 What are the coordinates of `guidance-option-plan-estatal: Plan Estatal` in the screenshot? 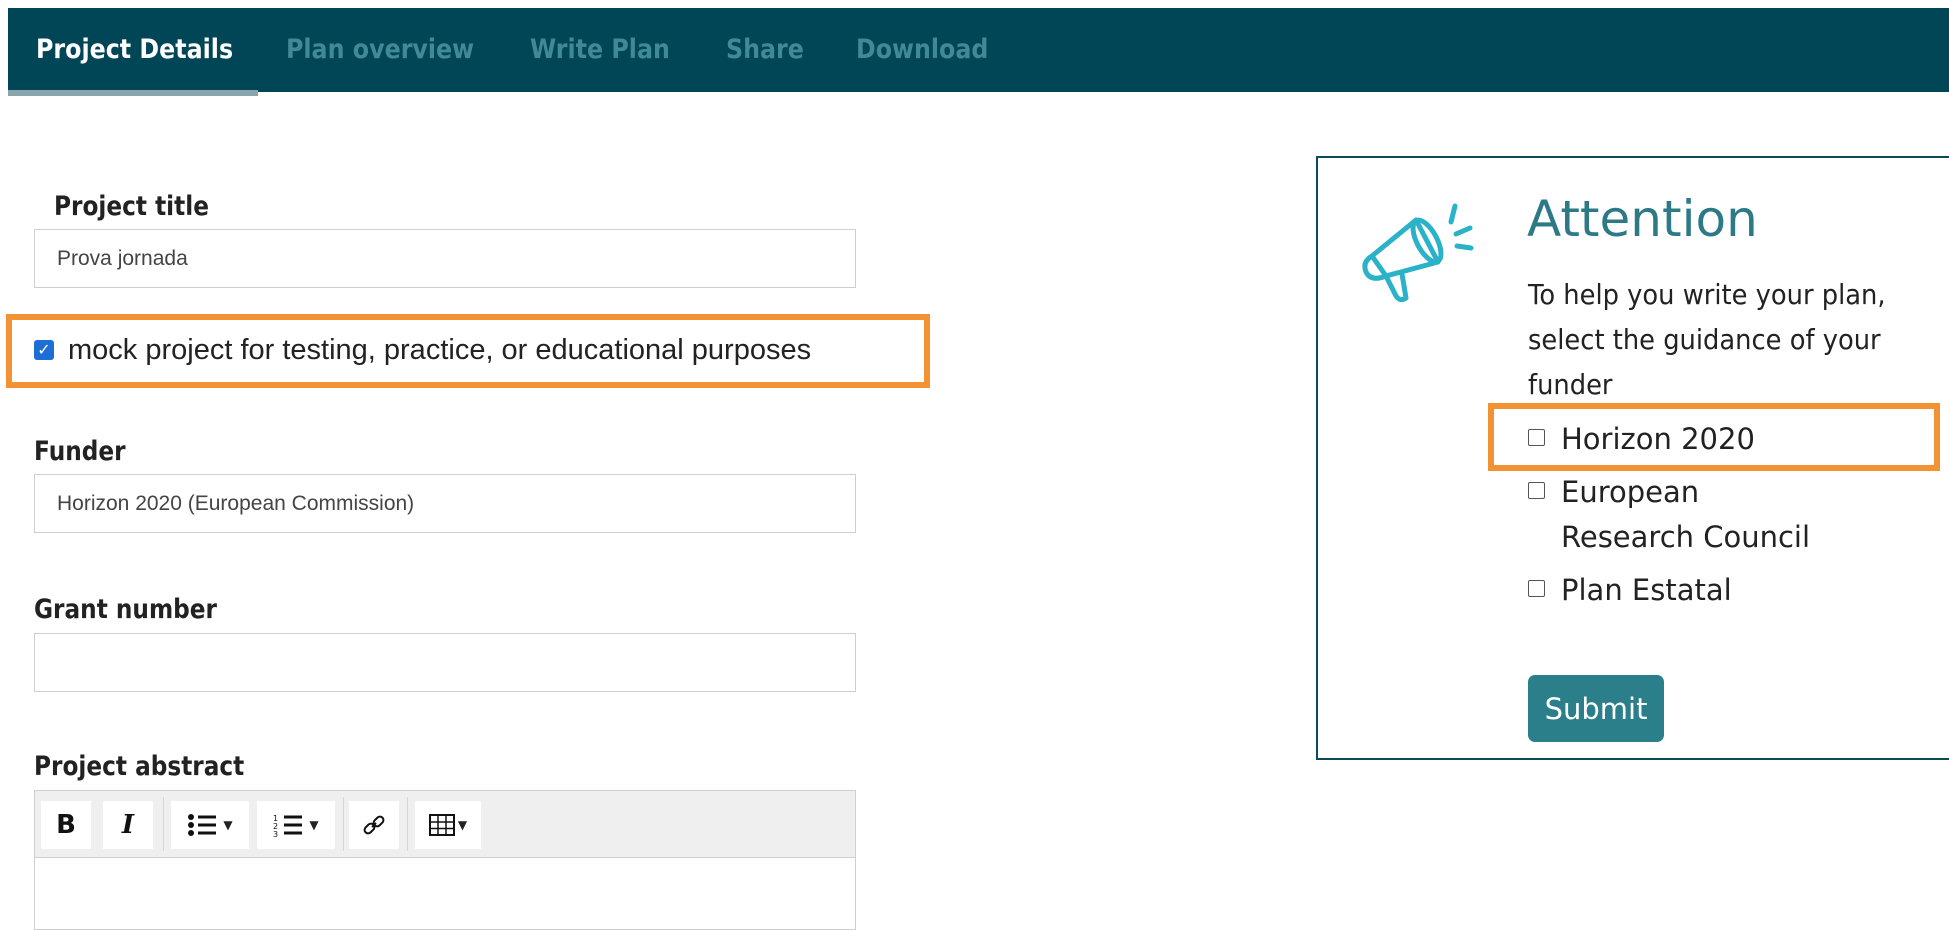 It's located at (1630, 590).